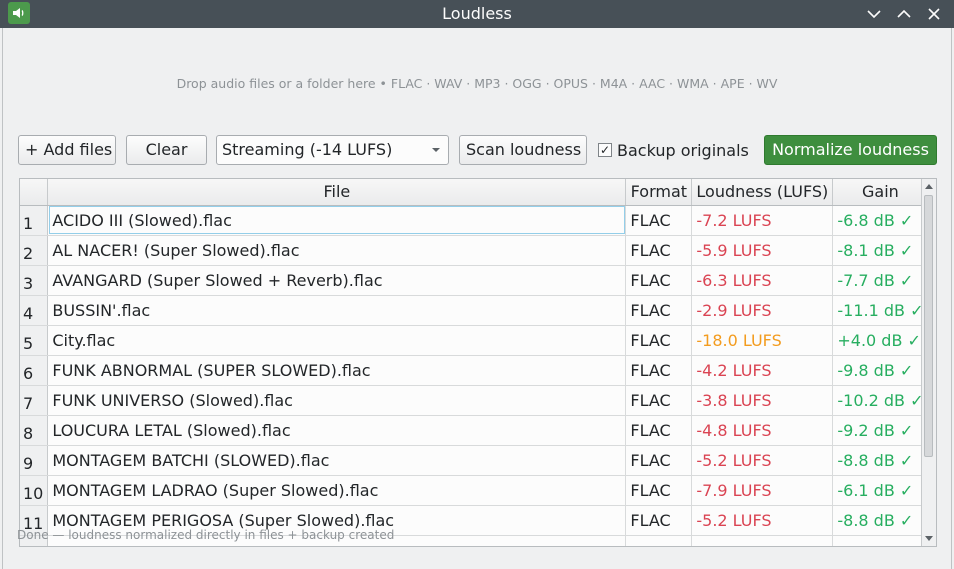 Image resolution: width=954 pixels, height=569 pixels. What do you see at coordinates (337, 370) in the screenshot?
I see `file-name: FUNK ABNORMAL (SUPER SLOWED).flac` at bounding box center [337, 370].